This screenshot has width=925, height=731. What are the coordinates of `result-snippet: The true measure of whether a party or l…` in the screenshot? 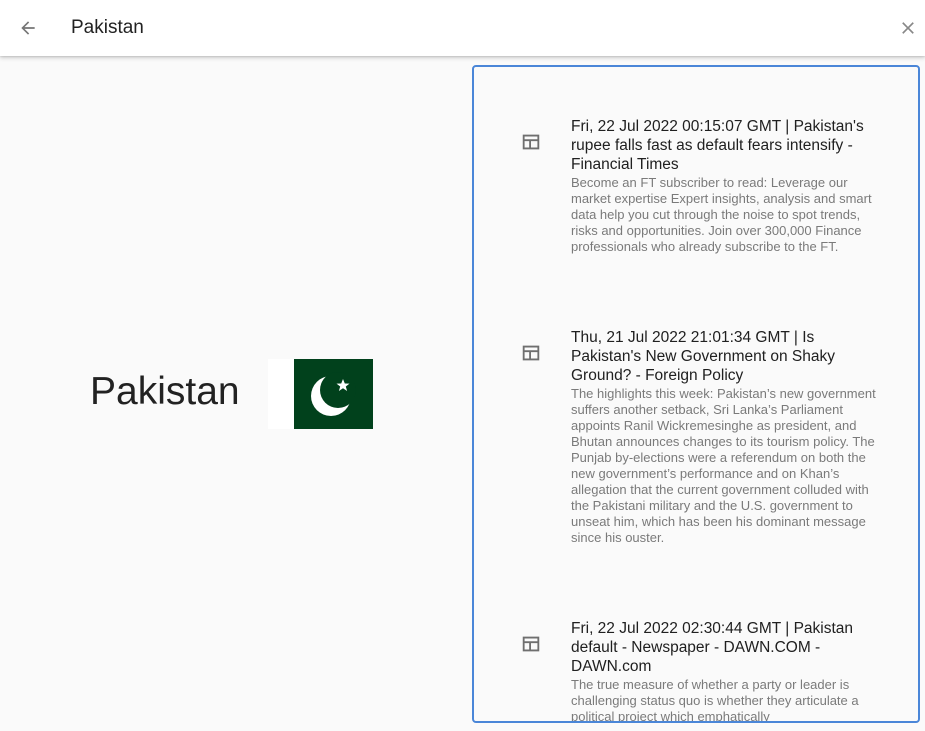 It's located at (715, 700).